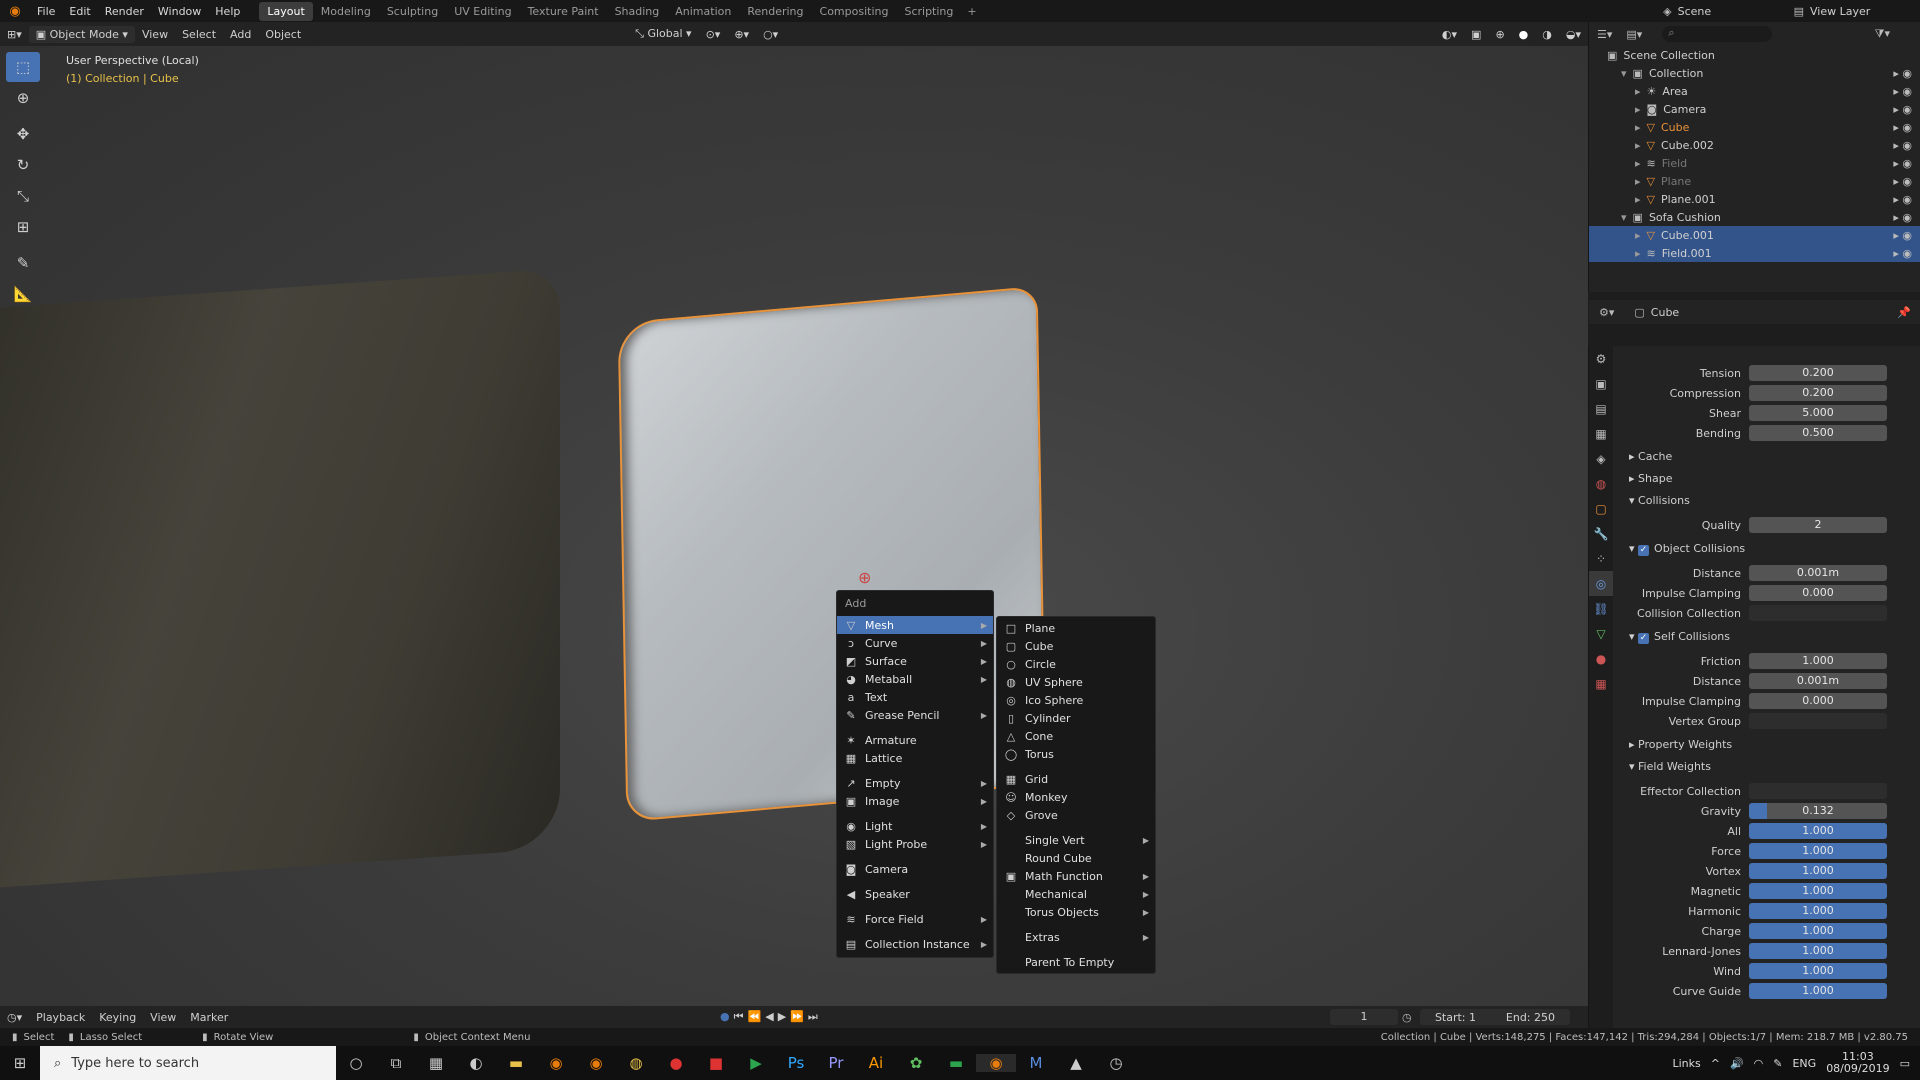  I want to click on move-tool-icon: ✥, so click(23, 134).